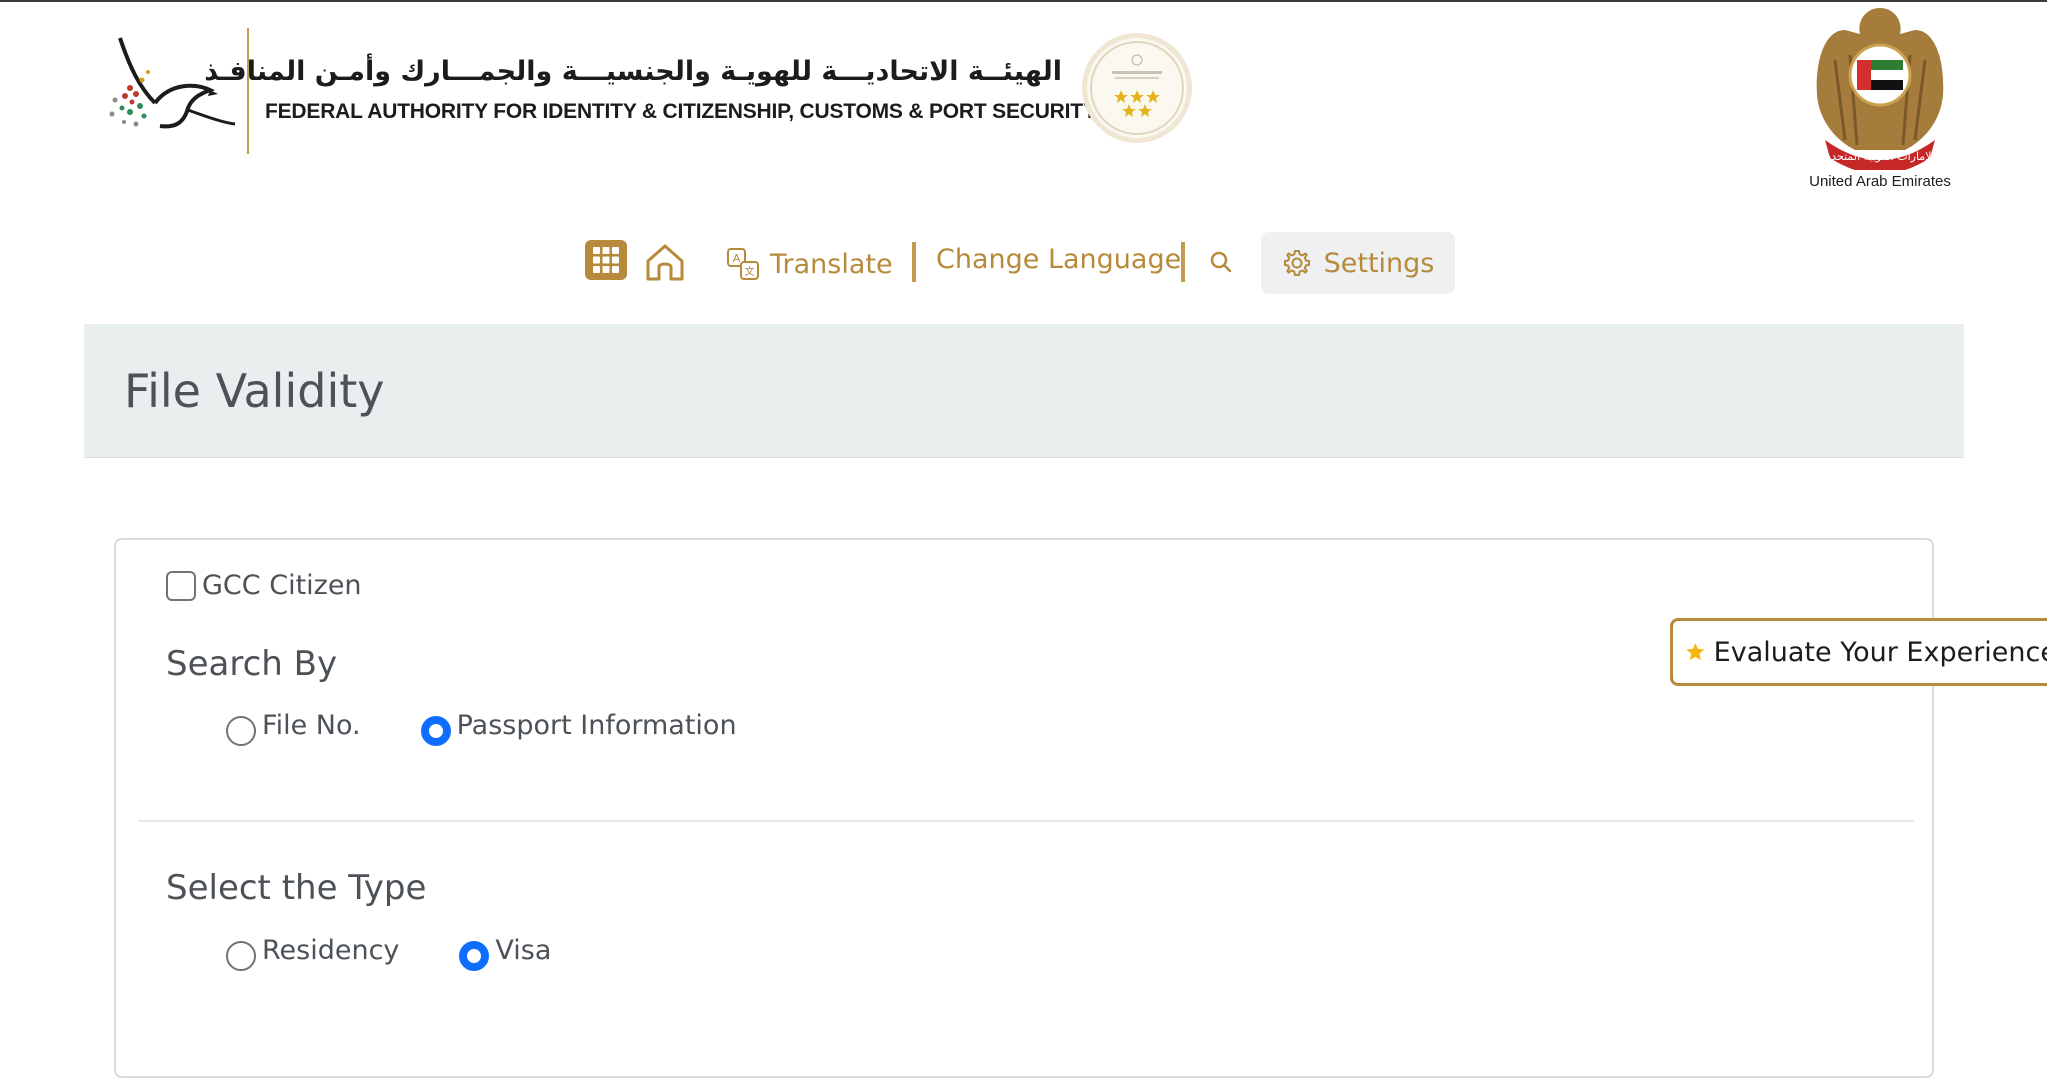 Image resolution: width=2047 pixels, height=1079 pixels. I want to click on country-caption: United Arab Emirates, so click(1880, 181).